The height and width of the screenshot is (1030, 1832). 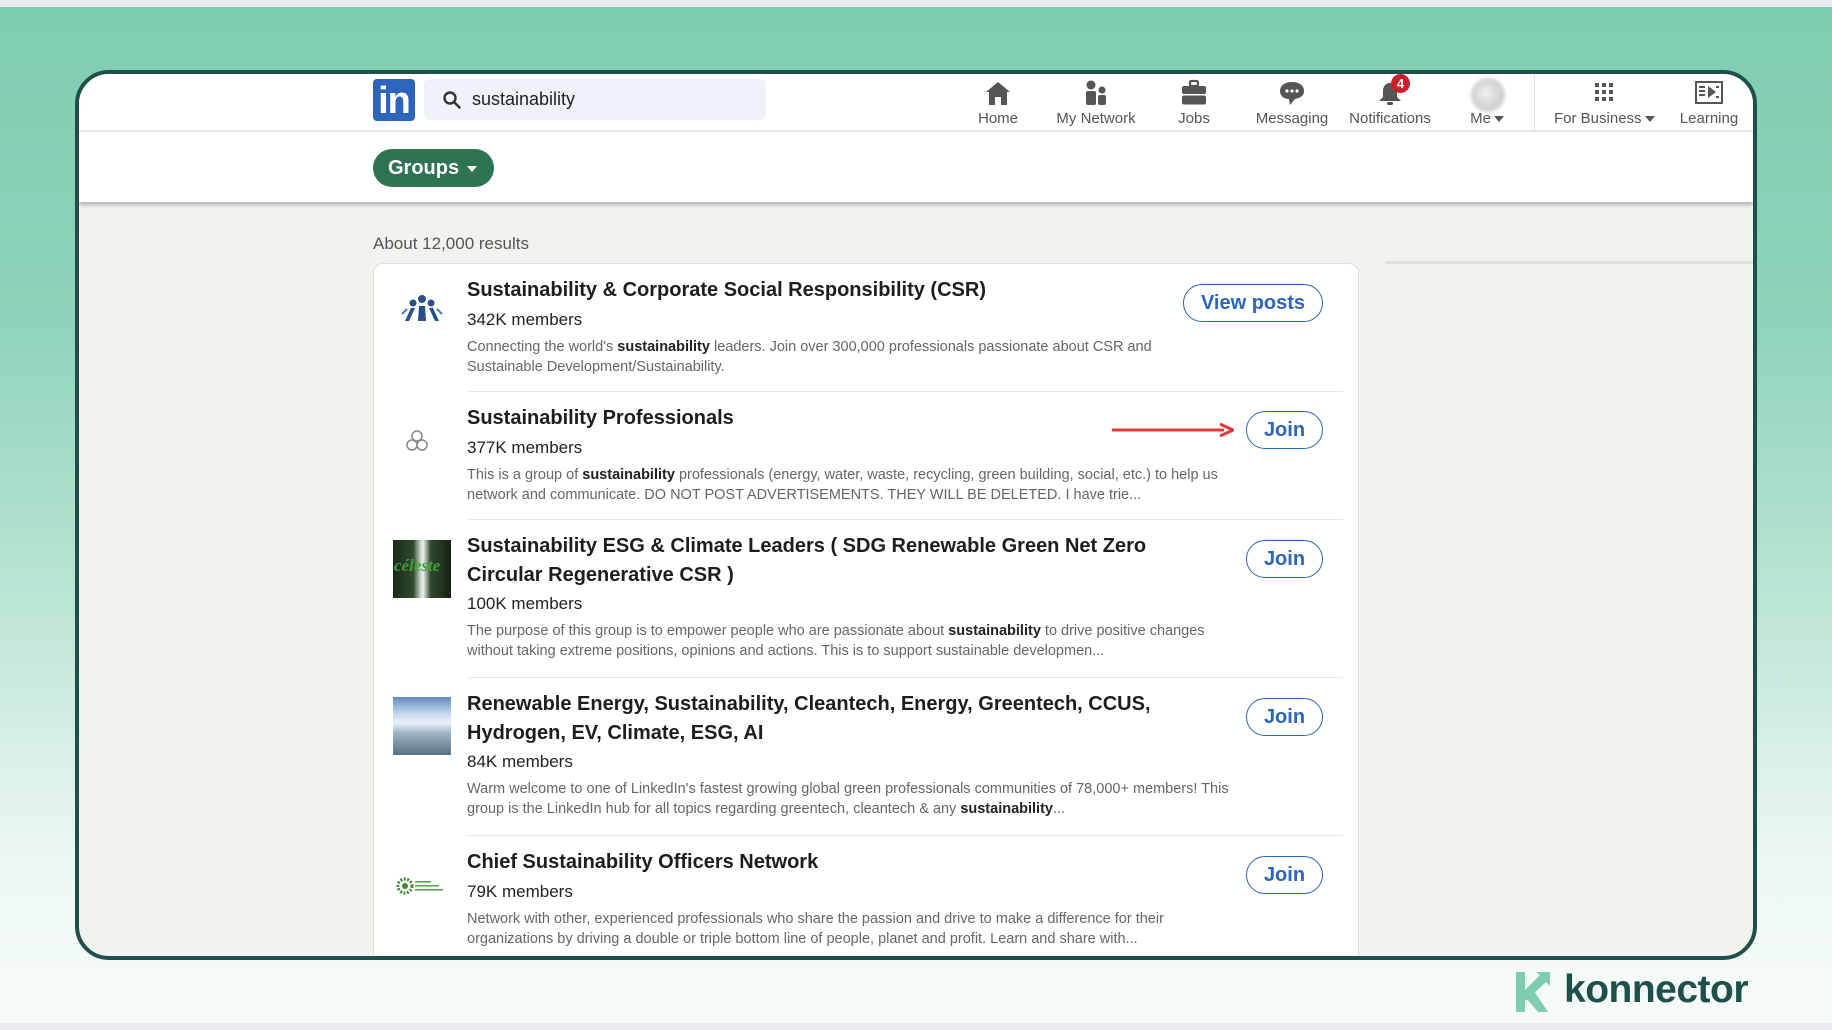 I want to click on group-members: 377K members, so click(x=525, y=447).